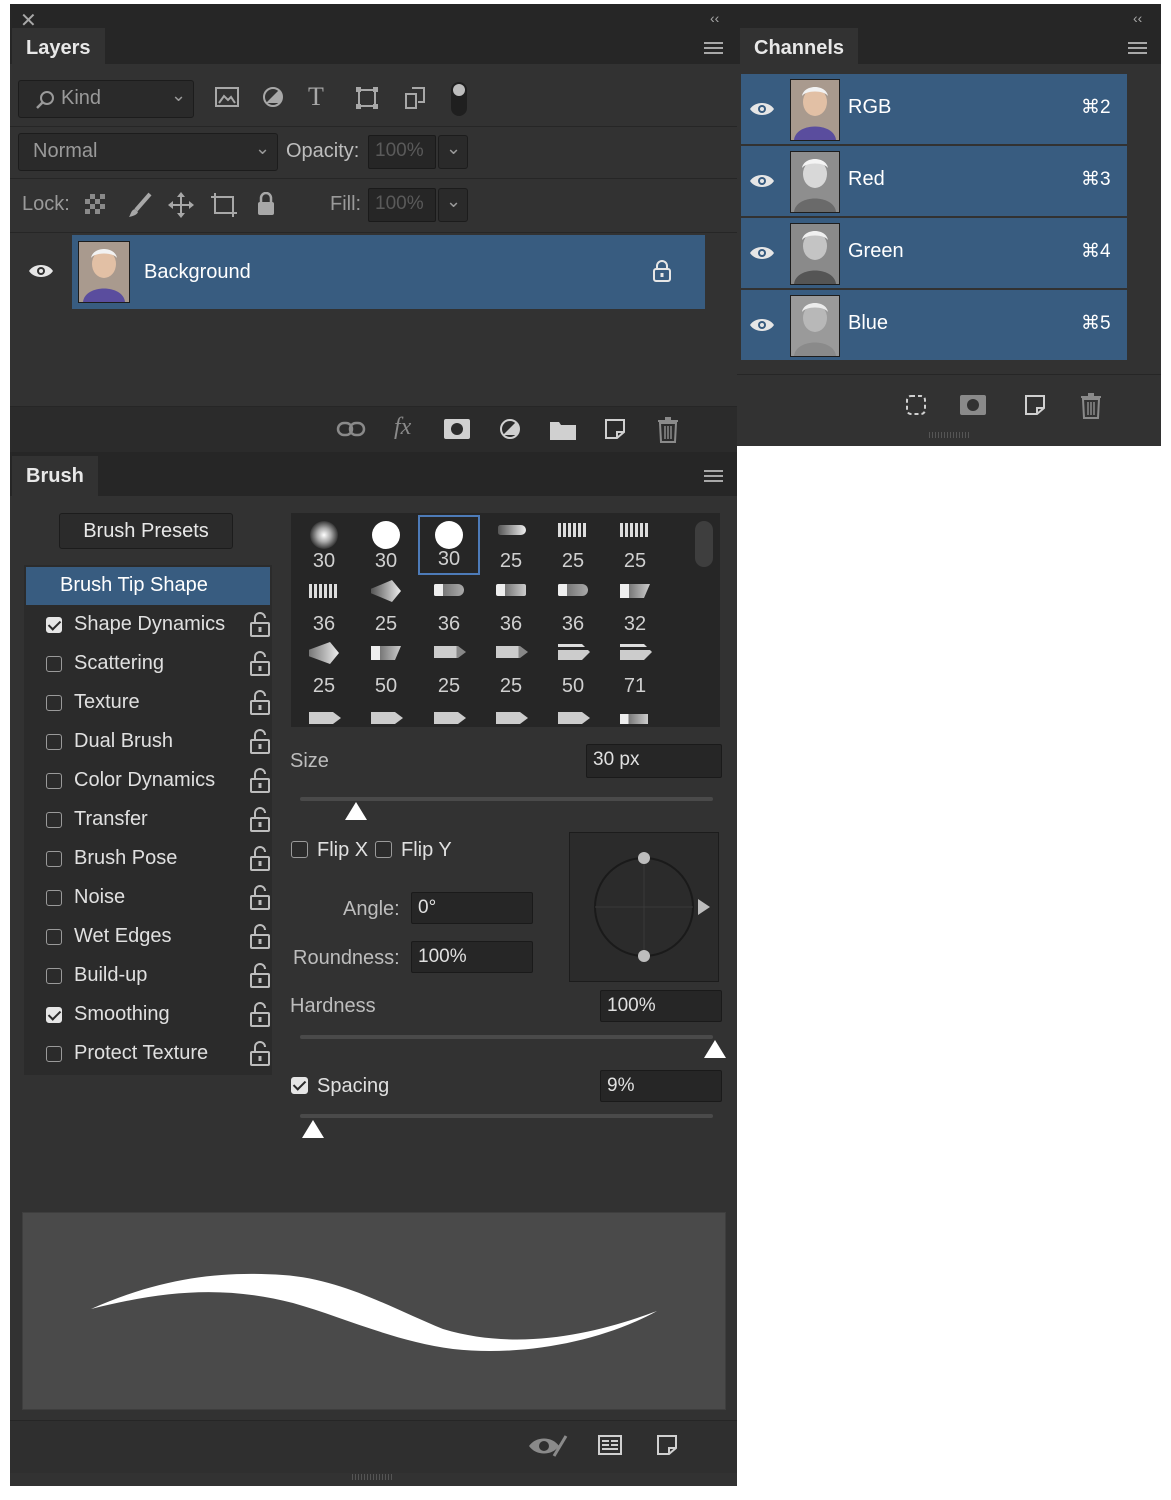 Image resolution: width=1171 pixels, height=1500 pixels. What do you see at coordinates (157, 782) in the screenshot?
I see `option-color-dynamics: Color Dynamics` at bounding box center [157, 782].